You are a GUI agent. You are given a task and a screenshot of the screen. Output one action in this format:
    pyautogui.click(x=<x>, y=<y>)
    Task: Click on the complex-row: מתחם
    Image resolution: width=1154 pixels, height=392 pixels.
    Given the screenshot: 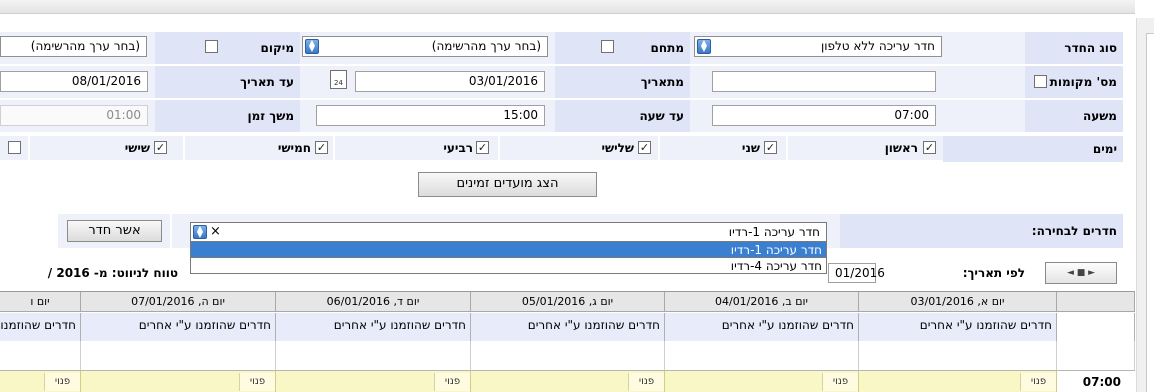 What is the action you would take?
    pyautogui.click(x=622, y=48)
    